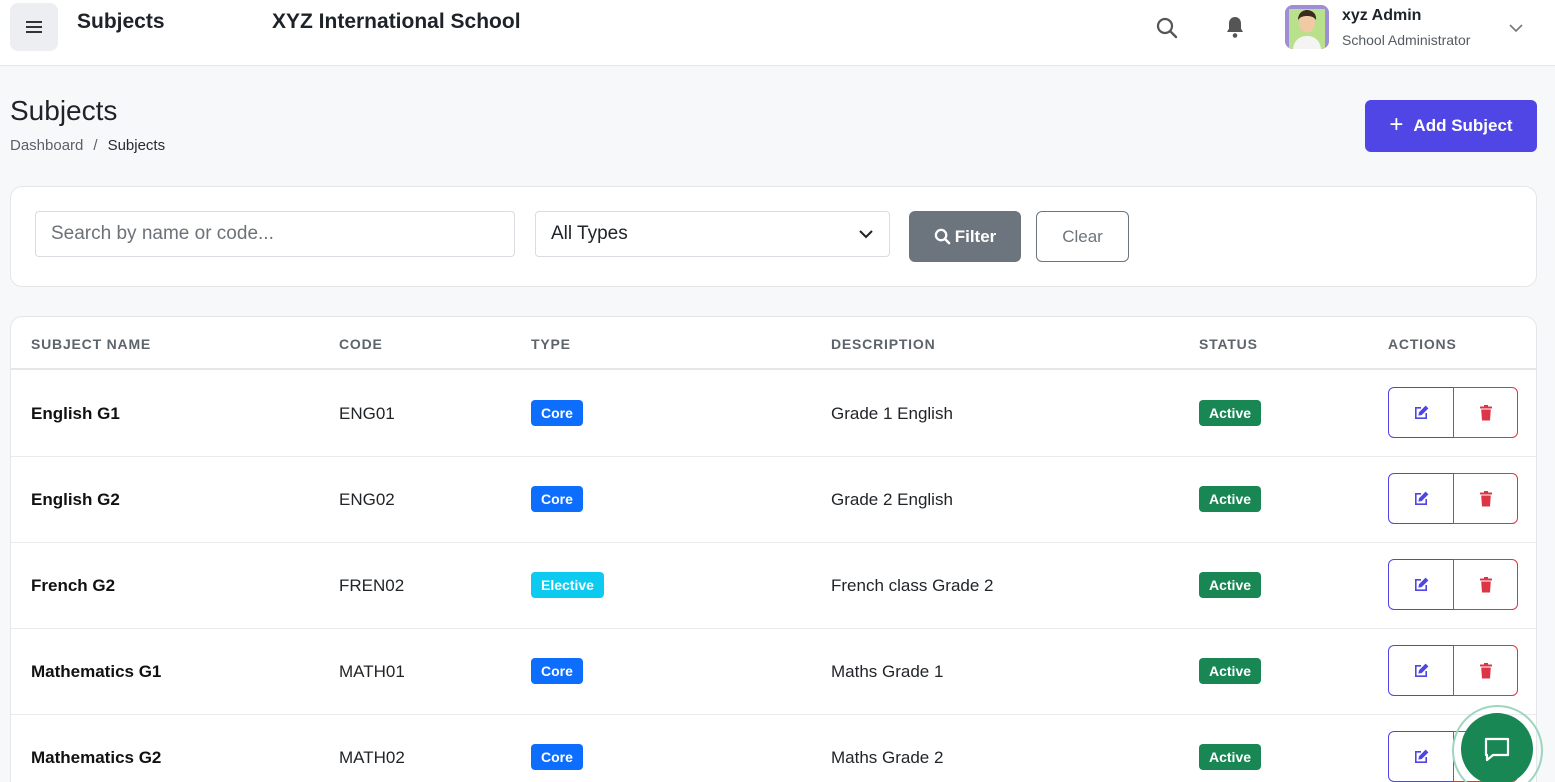 Image resolution: width=1555 pixels, height=782 pixels. What do you see at coordinates (372, 671) in the screenshot?
I see `subject-code: MATH01` at bounding box center [372, 671].